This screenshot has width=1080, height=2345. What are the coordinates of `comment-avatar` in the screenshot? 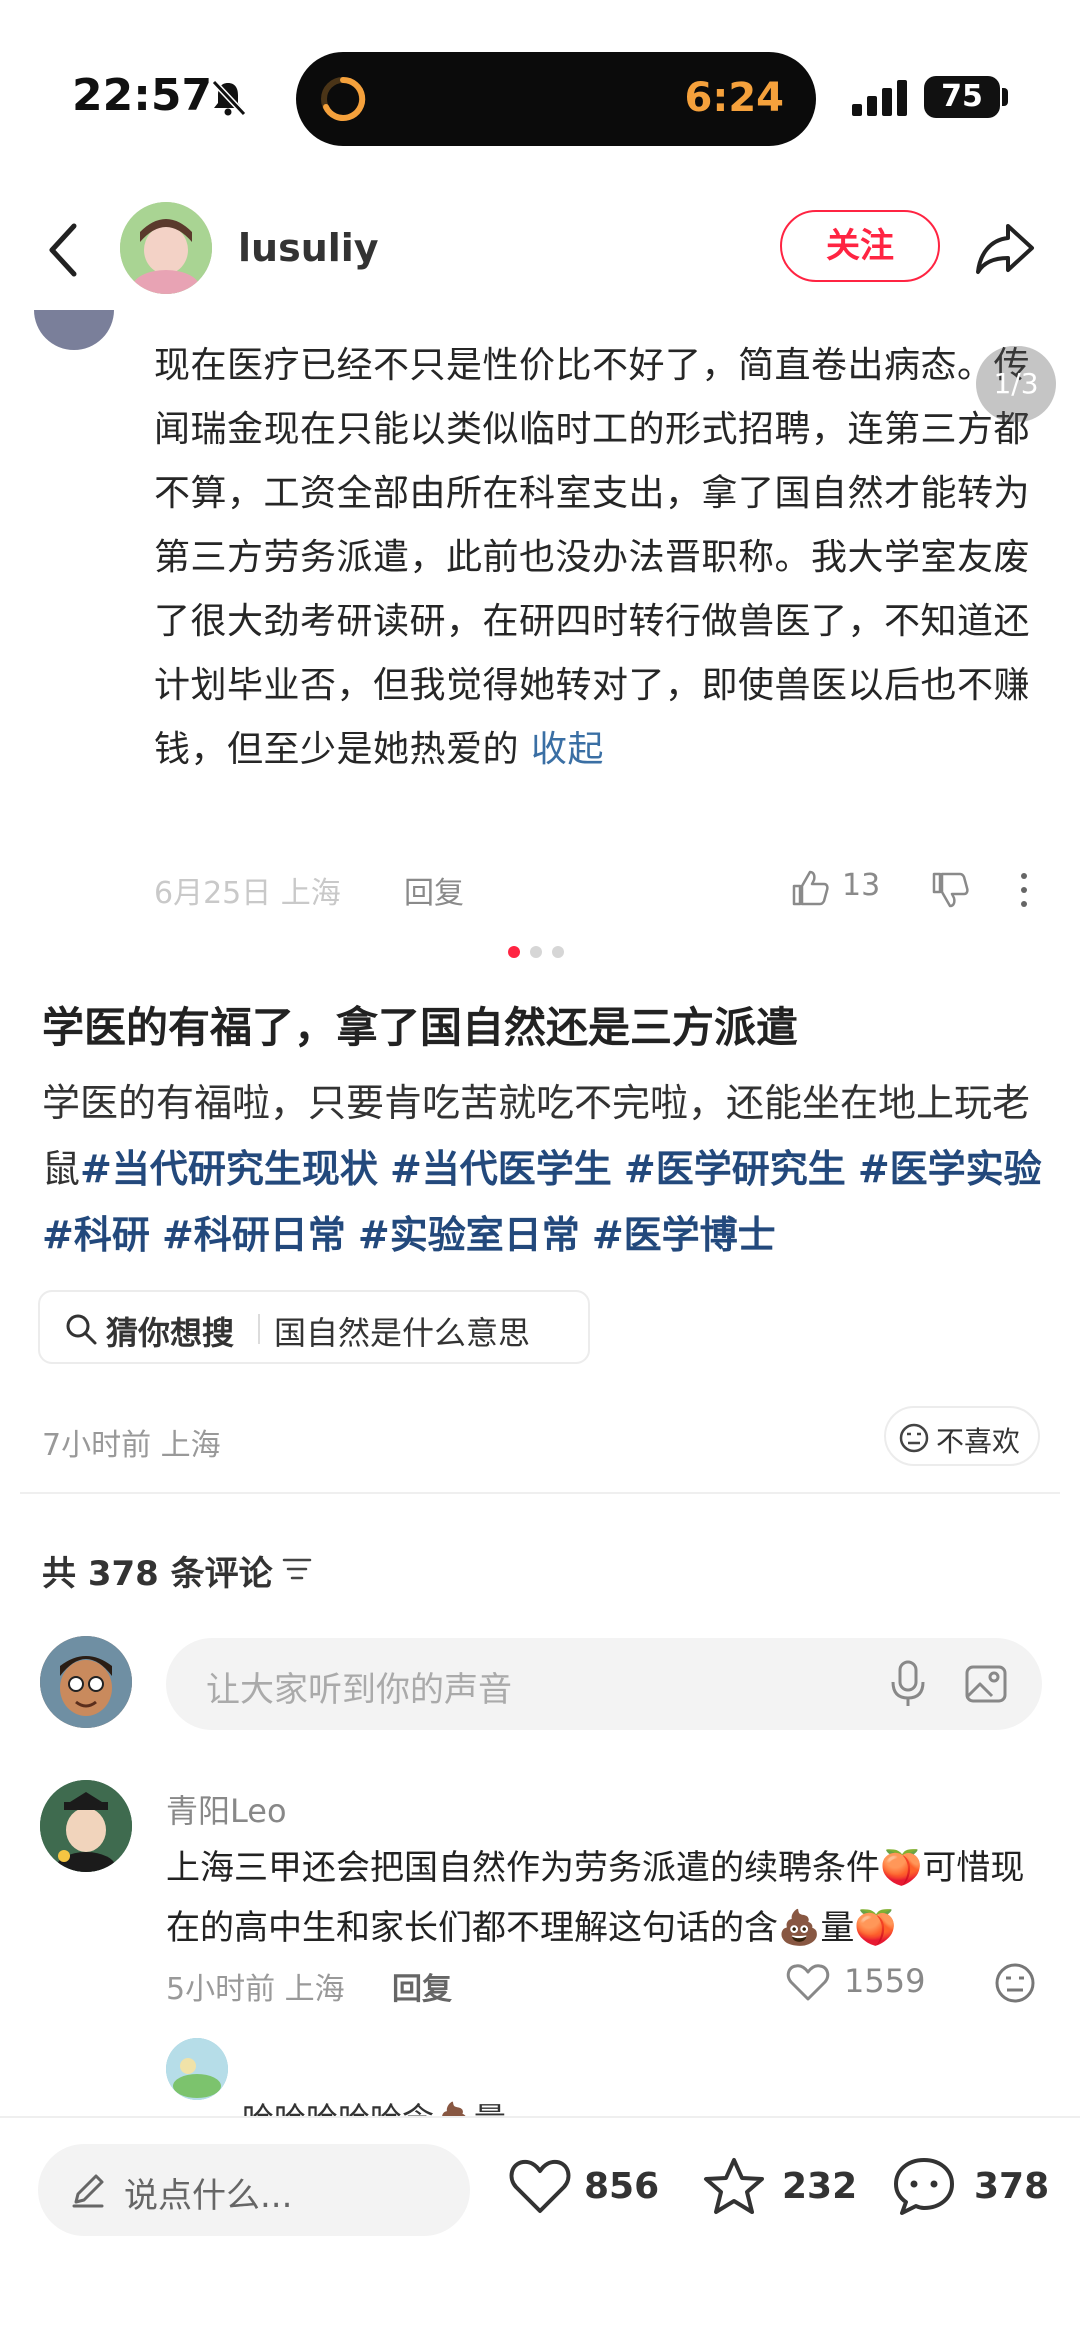 It's located at (86, 1826).